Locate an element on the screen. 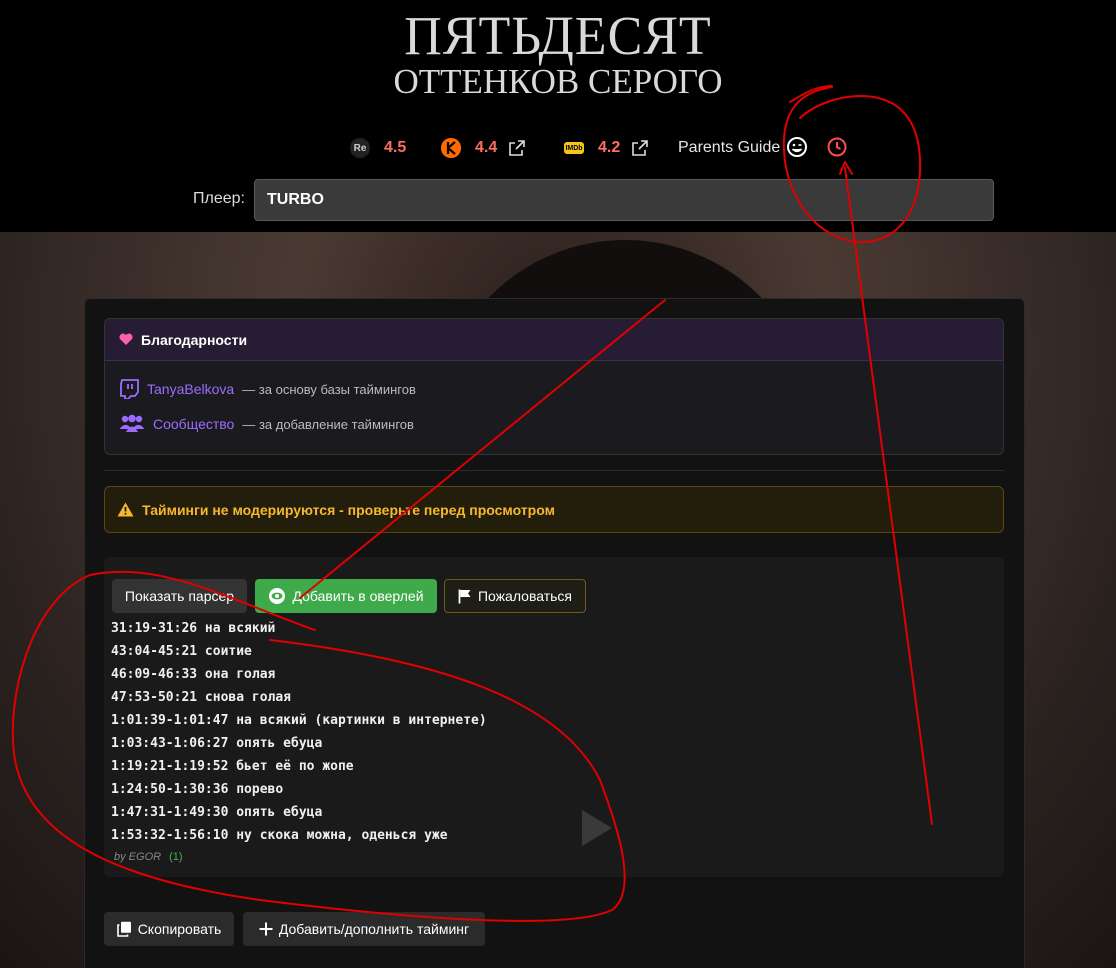 The width and height of the screenshot is (1116, 968). add-timing-button: Добавить/дополнить тайминг is located at coordinates (364, 929).